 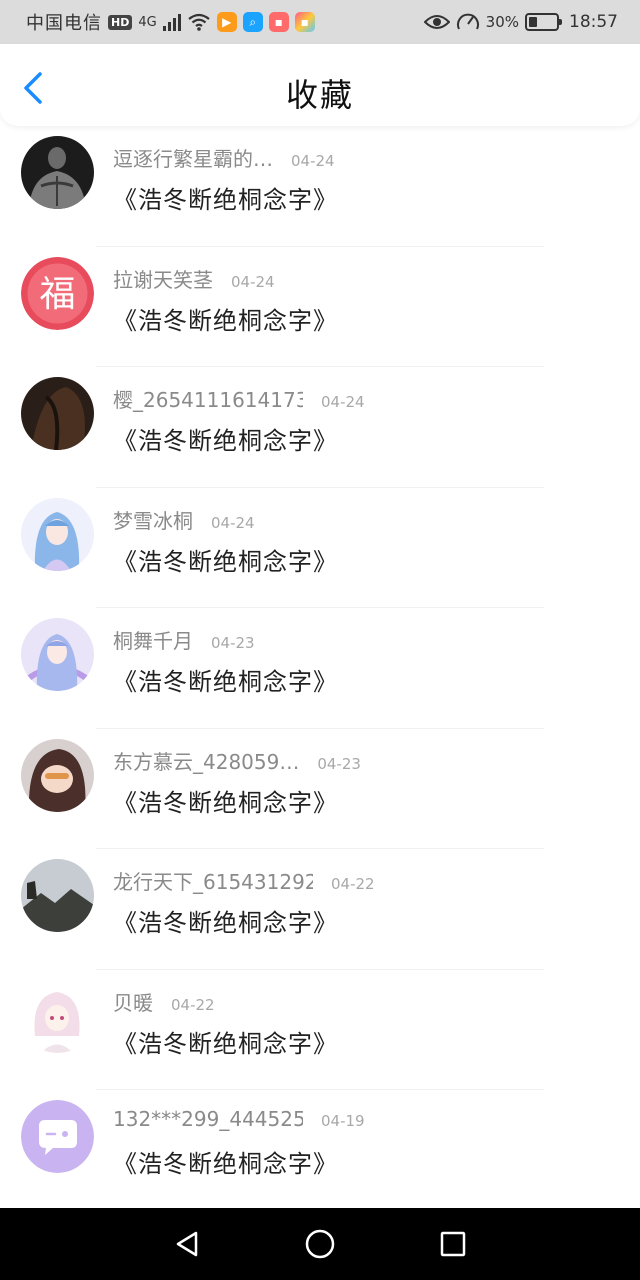 I want to click on list-item: 龙行天下_615431292 04-22 《浩冬断绝桐念字》, so click(x=320, y=909).